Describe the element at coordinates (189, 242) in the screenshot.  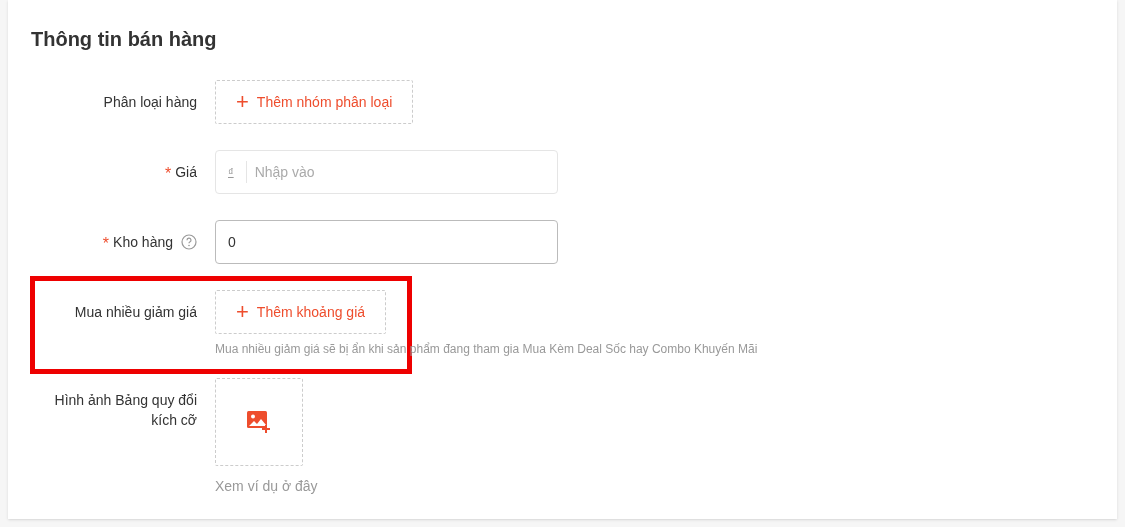
I see `help-icon` at that location.